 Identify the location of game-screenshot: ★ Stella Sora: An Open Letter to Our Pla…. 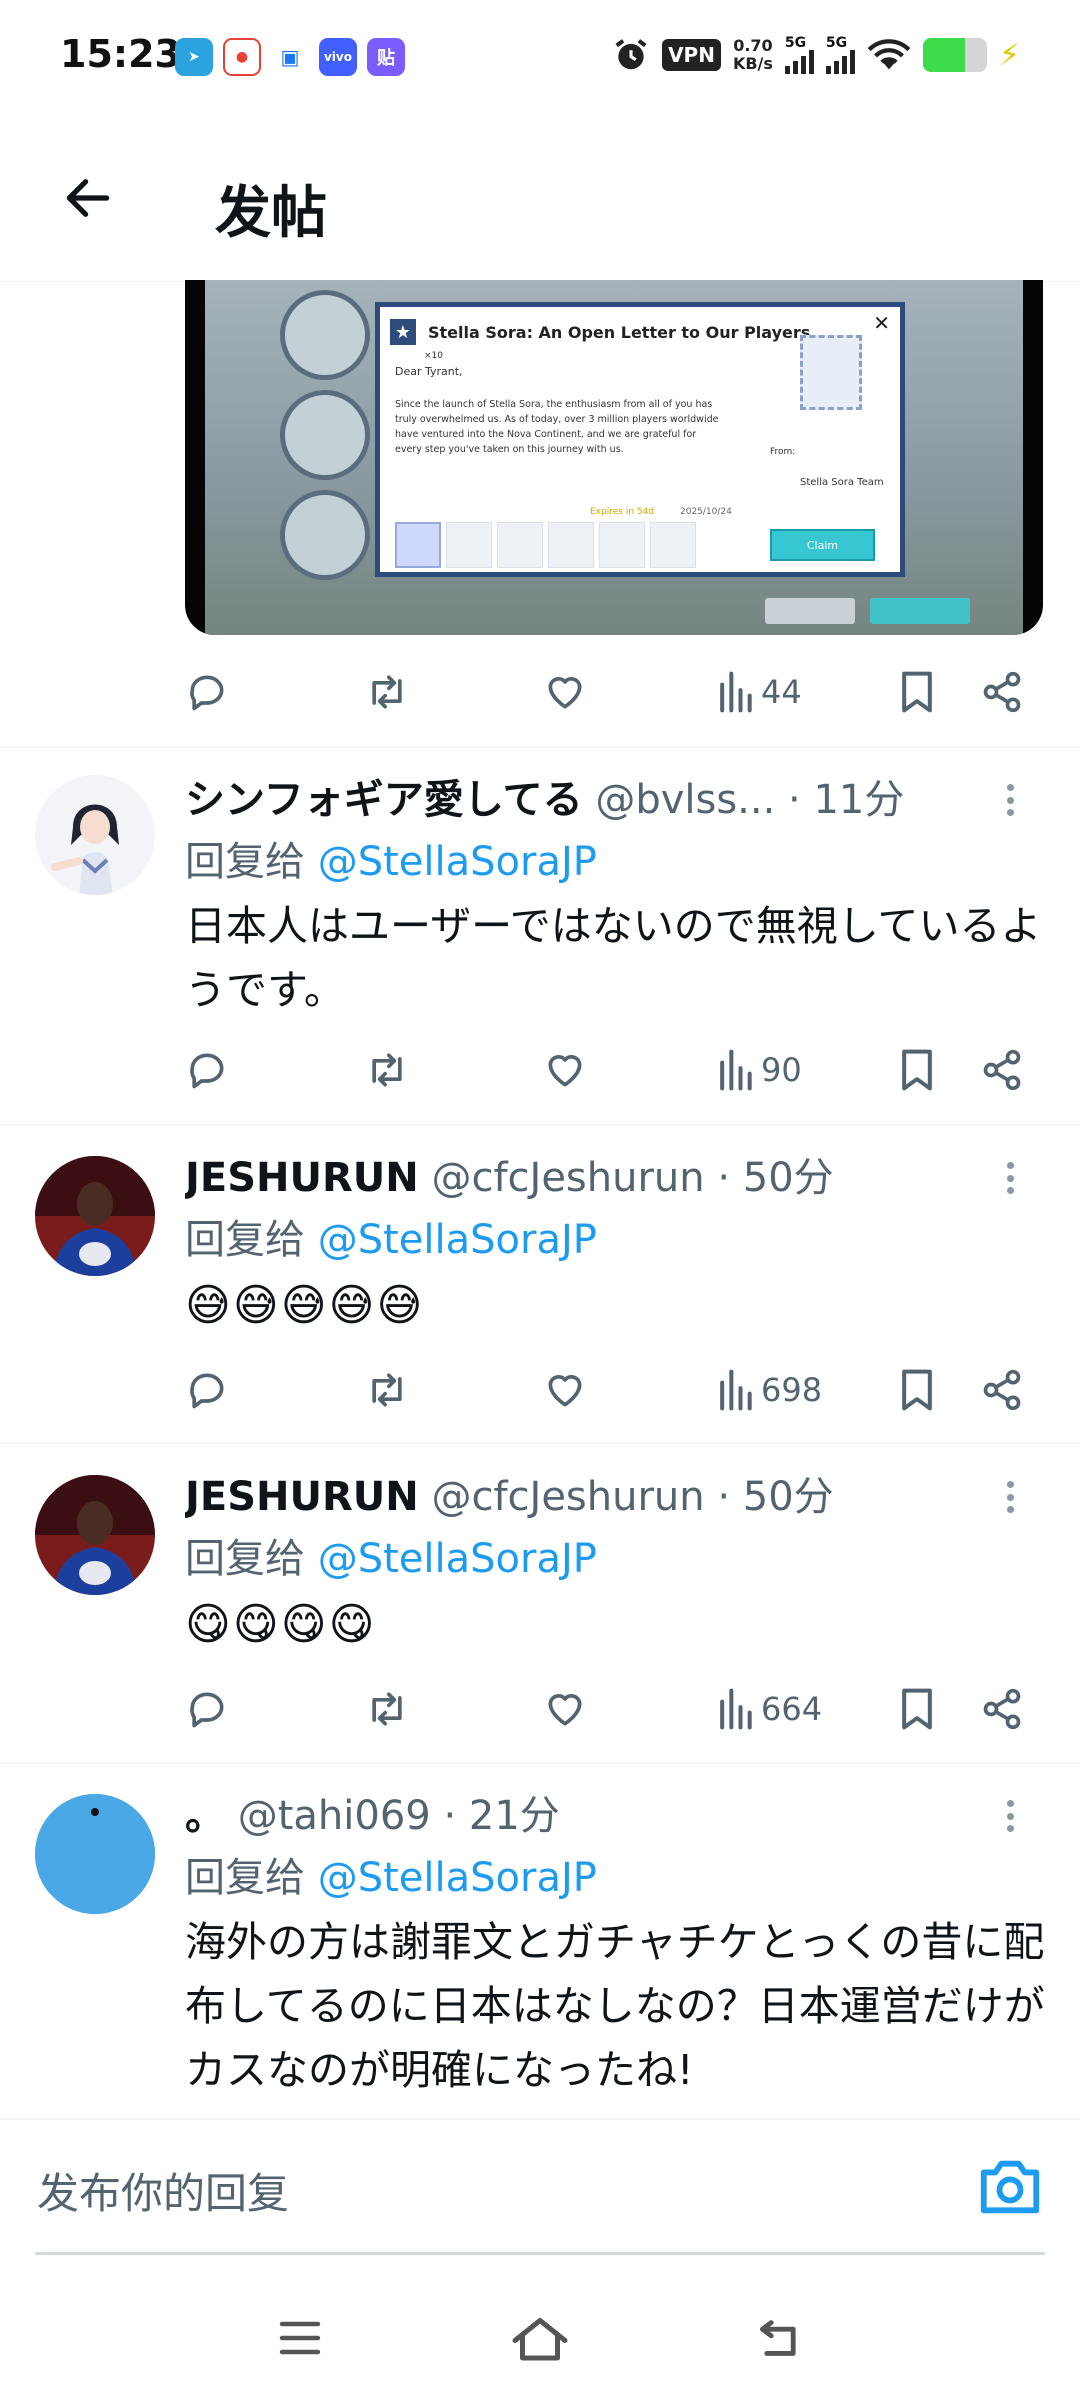
(614, 457).